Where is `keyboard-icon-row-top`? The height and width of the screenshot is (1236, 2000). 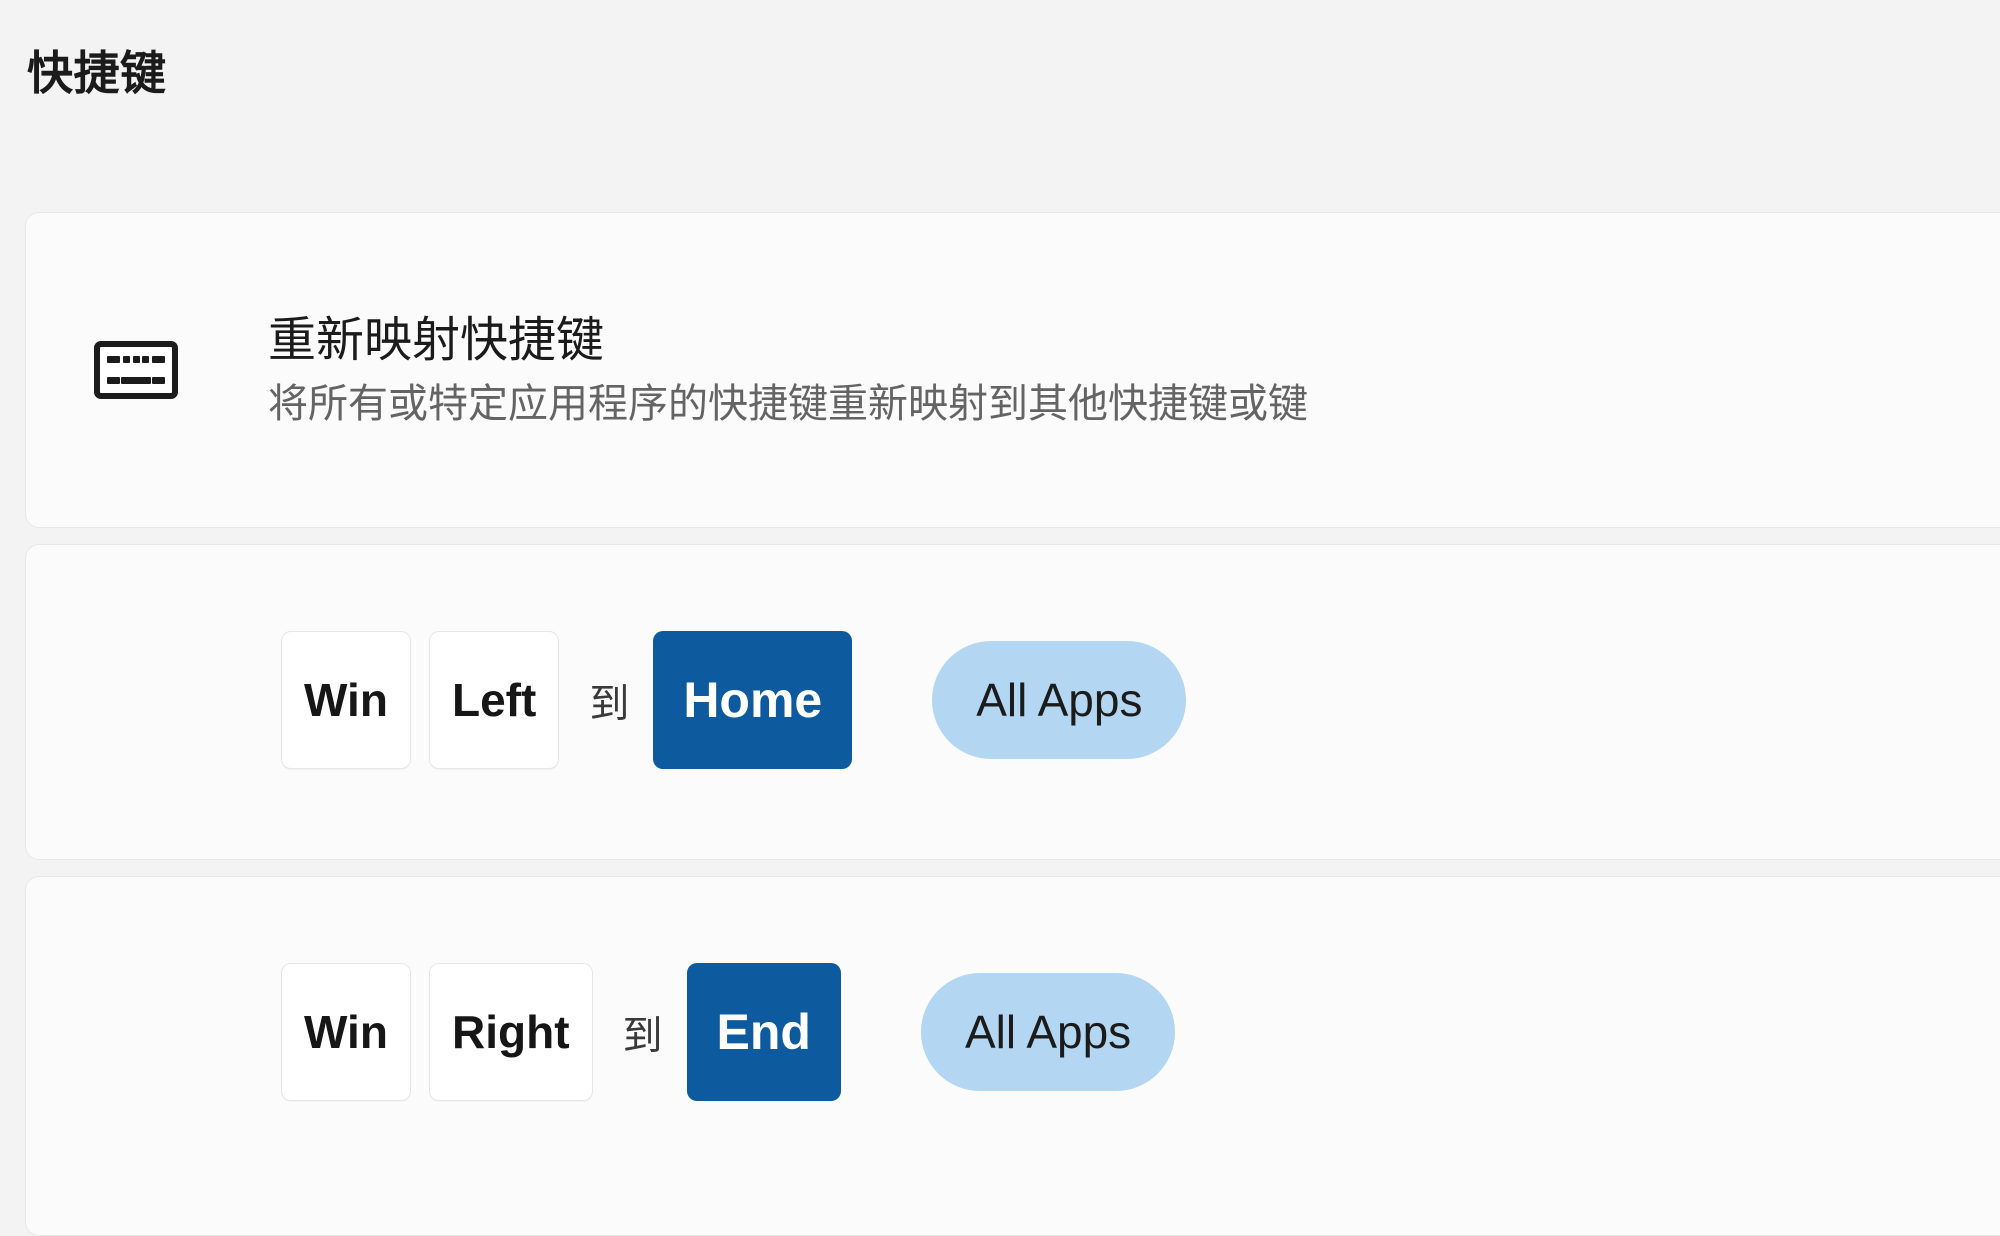 keyboard-icon-row-top is located at coordinates (136, 359).